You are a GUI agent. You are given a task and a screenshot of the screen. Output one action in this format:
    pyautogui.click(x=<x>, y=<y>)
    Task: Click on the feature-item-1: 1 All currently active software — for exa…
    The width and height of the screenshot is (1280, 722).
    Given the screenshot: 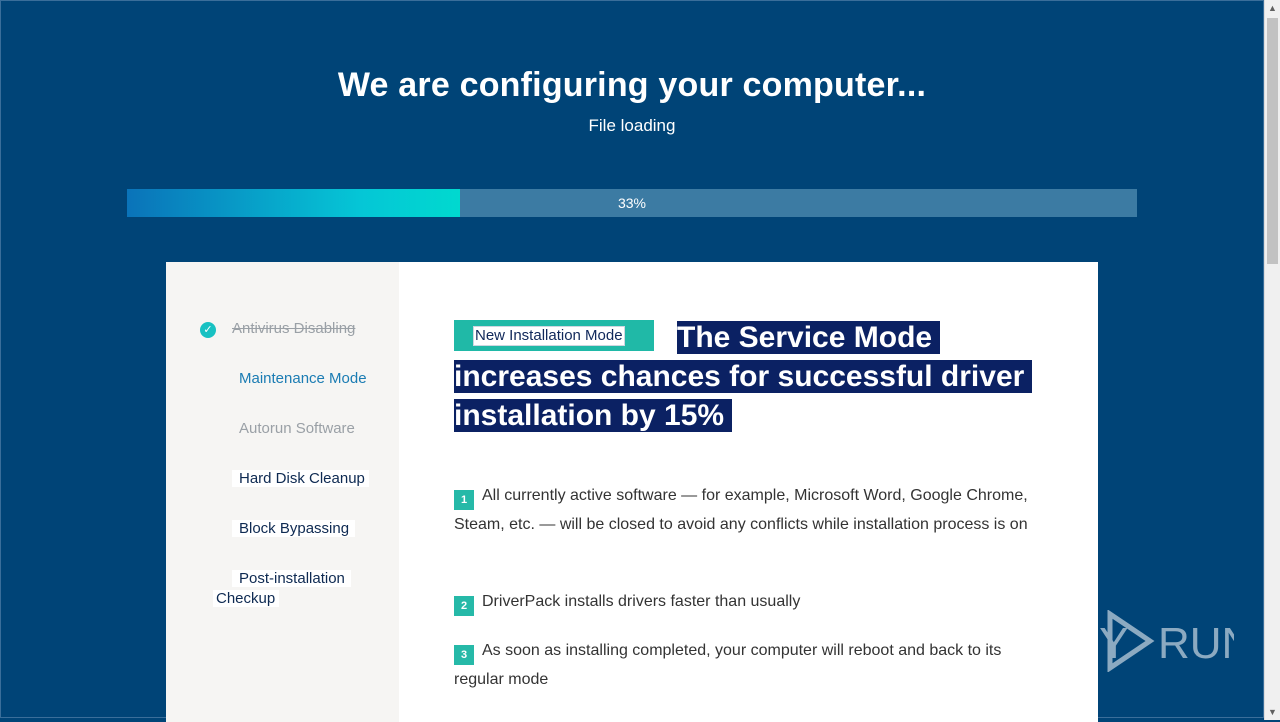 What is the action you would take?
    pyautogui.click(x=744, y=510)
    